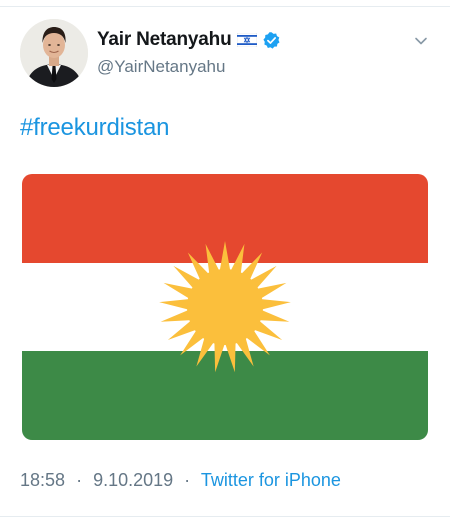 The width and height of the screenshot is (450, 523). What do you see at coordinates (94, 128) in the screenshot?
I see `tweet-hashtag-link: #freekurdistan` at bounding box center [94, 128].